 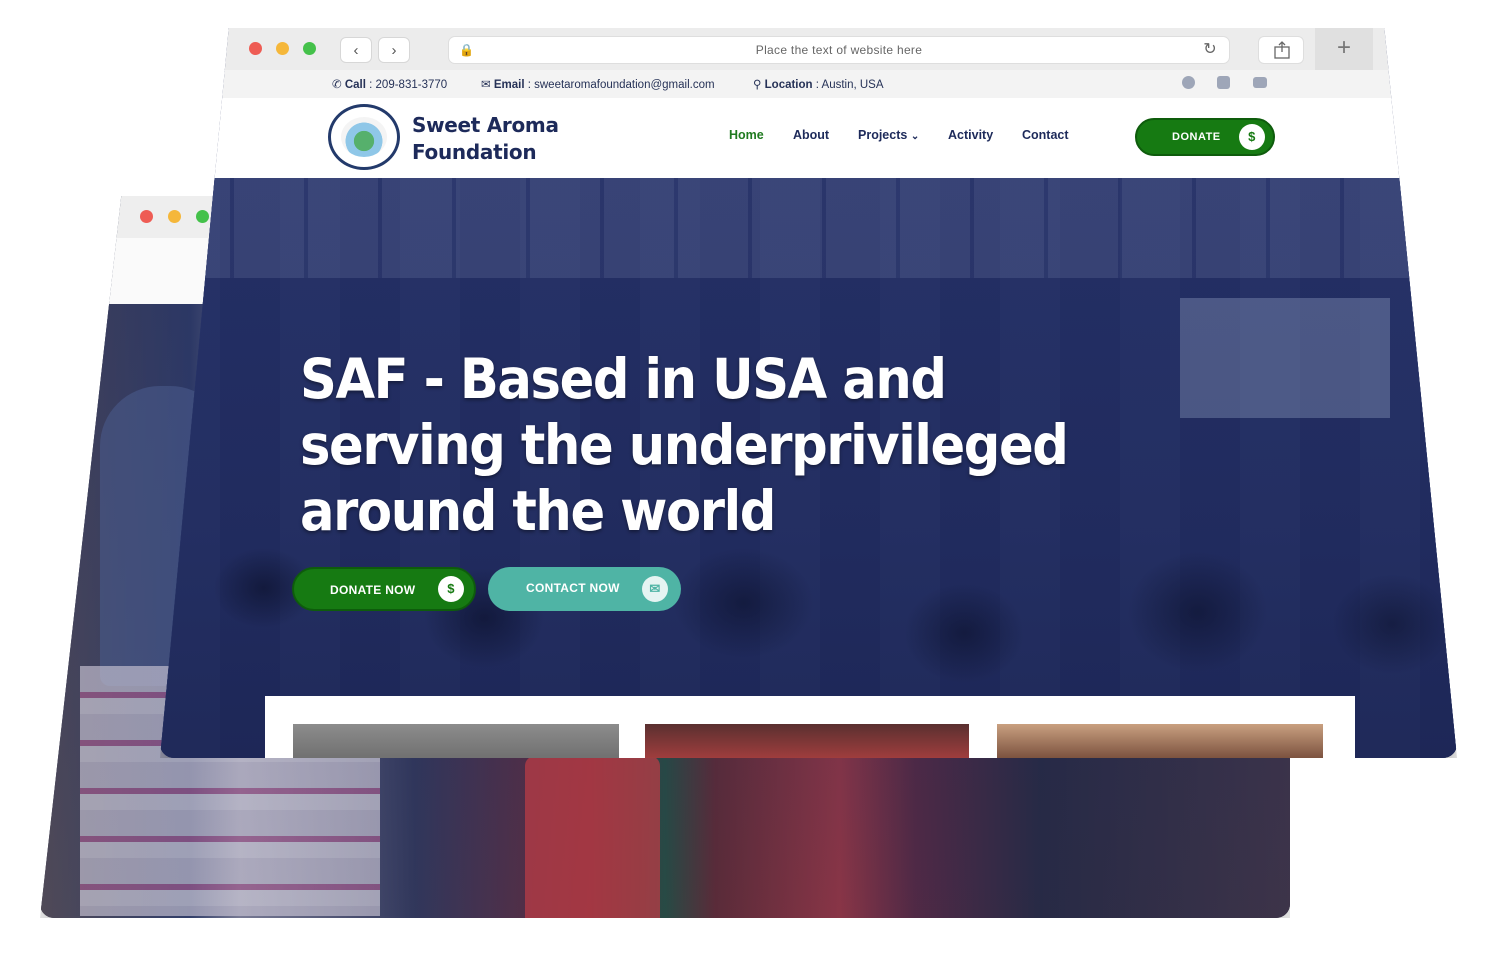 What do you see at coordinates (485, 125) in the screenshot?
I see `logo-line-1: Sweet Aroma` at bounding box center [485, 125].